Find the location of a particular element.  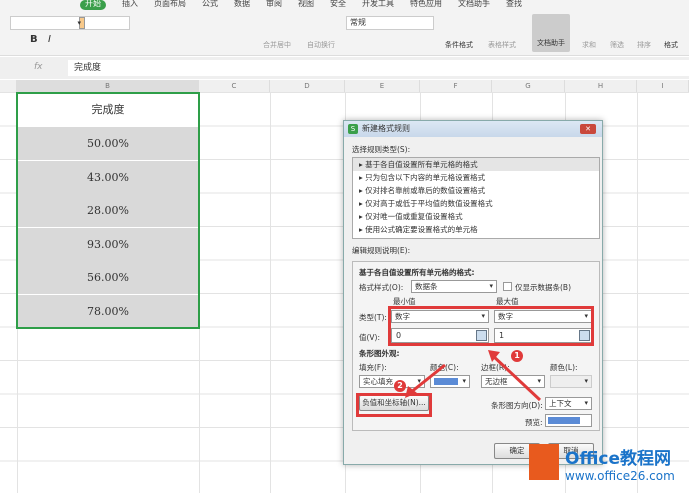

watermark-url: www.office26.com is located at coordinates (620, 476).